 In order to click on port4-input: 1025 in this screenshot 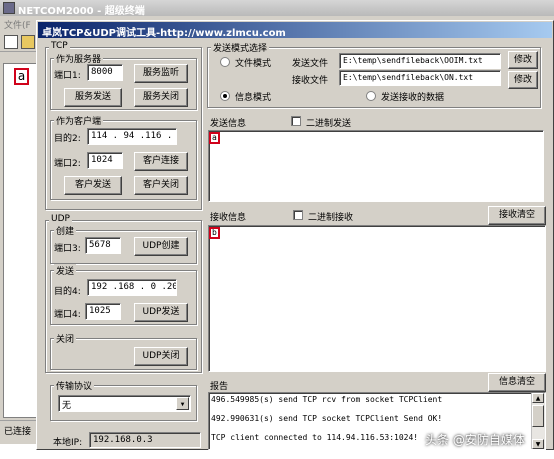, I will do `click(103, 311)`.